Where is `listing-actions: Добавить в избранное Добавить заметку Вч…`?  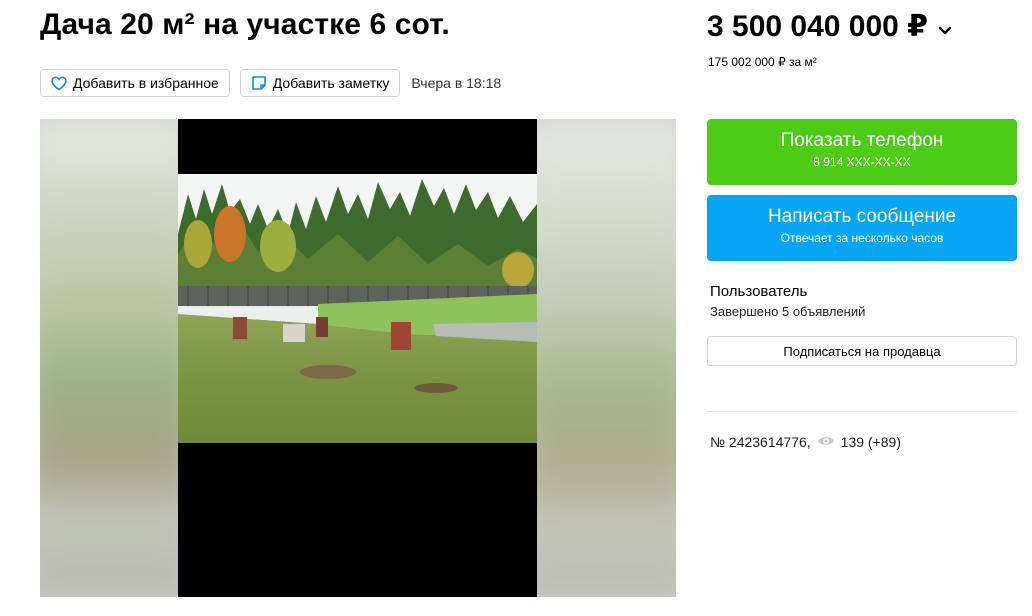
listing-actions: Добавить в избранное Добавить заметку Вч… is located at coordinates (270, 83).